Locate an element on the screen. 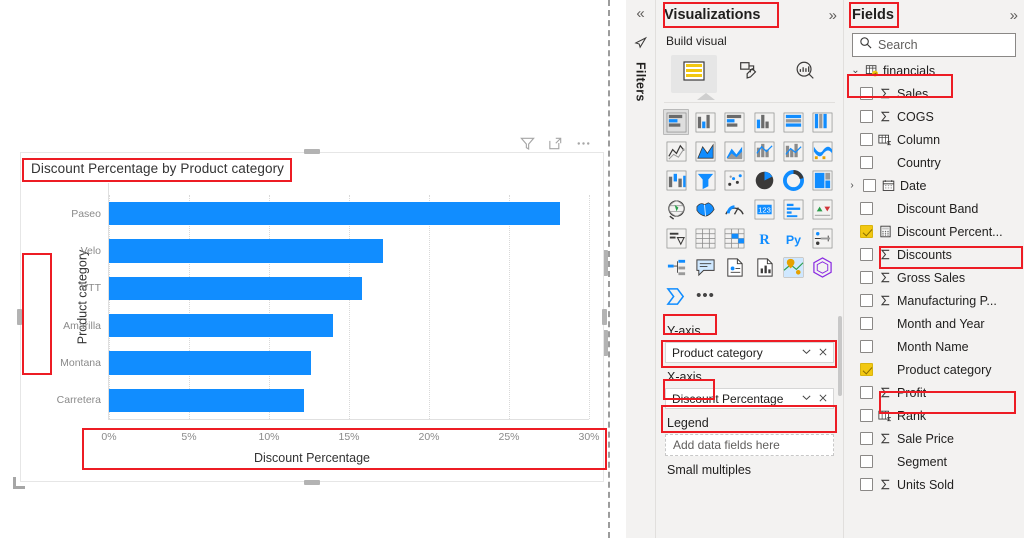 Image resolution: width=1024 pixels, height=538 pixels. visual-type-r-script-visual: R is located at coordinates (764, 238).